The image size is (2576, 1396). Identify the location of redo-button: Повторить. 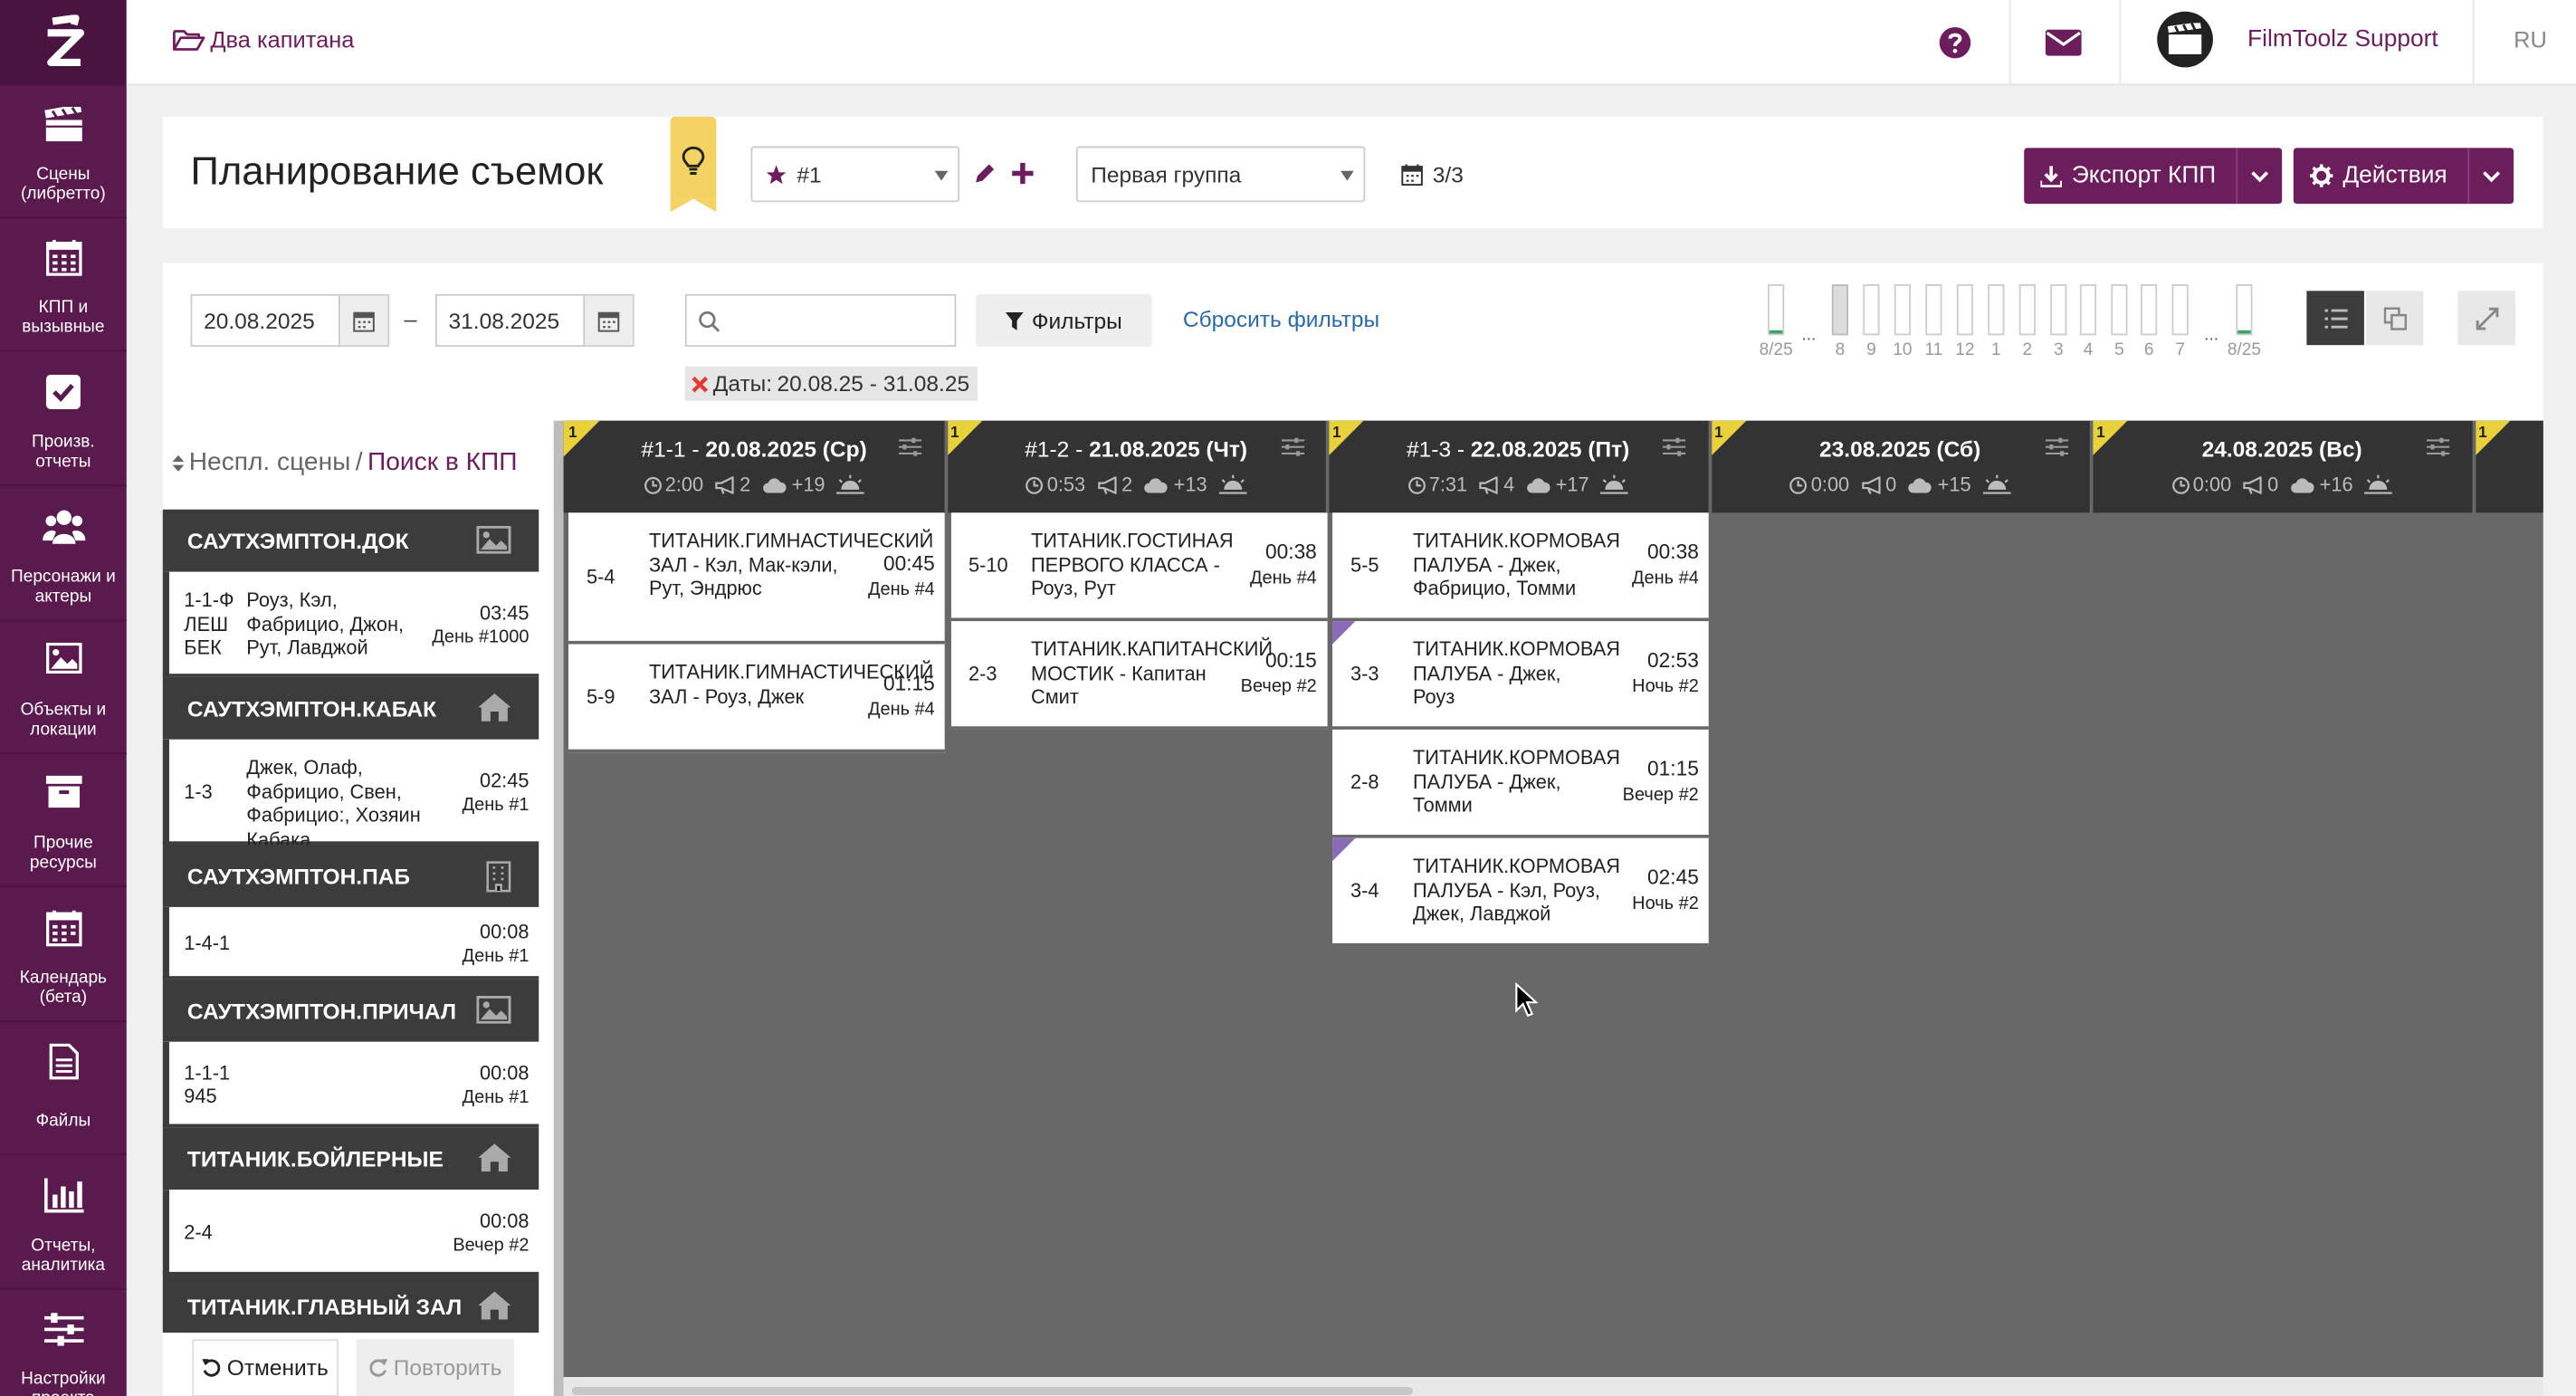
(435, 1367).